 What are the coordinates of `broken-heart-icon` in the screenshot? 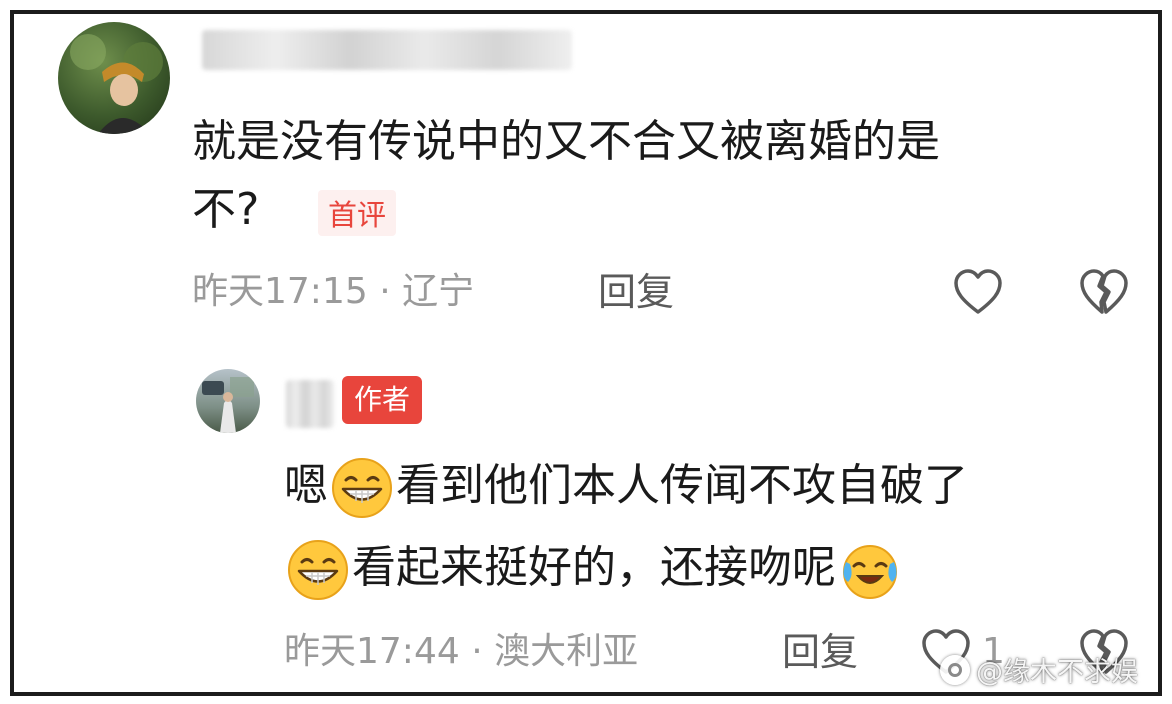 It's located at (1104, 292).